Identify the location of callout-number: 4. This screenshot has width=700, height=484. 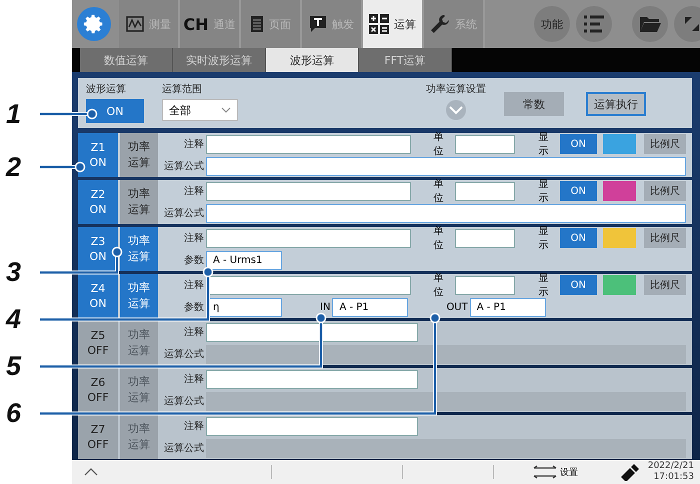
(14, 319).